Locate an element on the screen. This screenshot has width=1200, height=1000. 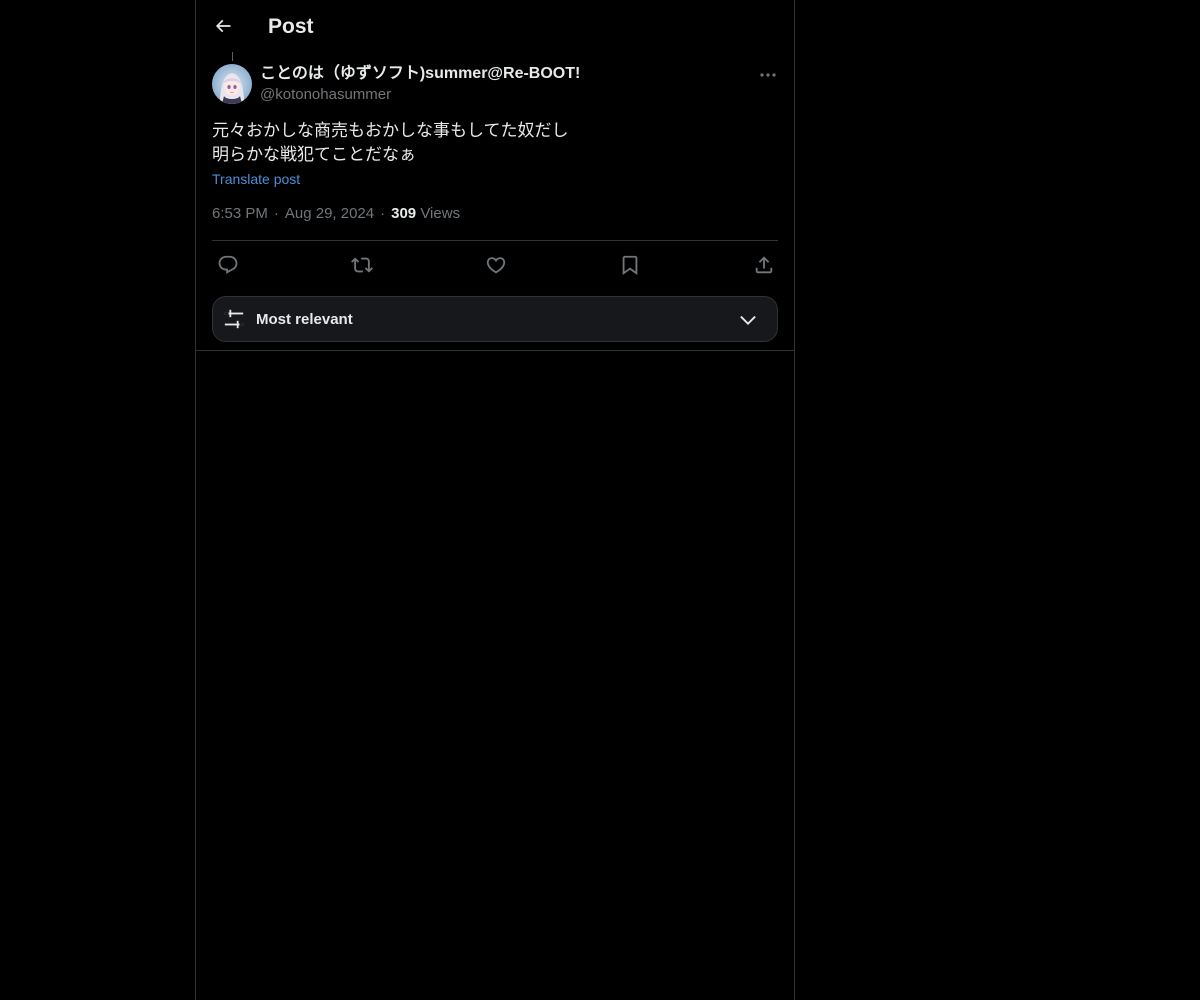
post-metadata: 6:53 PM · Aug 29, 2024 · 309 Views is located at coordinates (336, 214).